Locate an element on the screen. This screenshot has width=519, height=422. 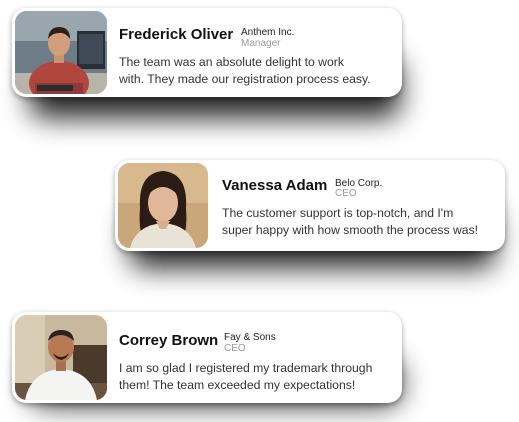
testimonial-role: Manager is located at coordinates (261, 43).